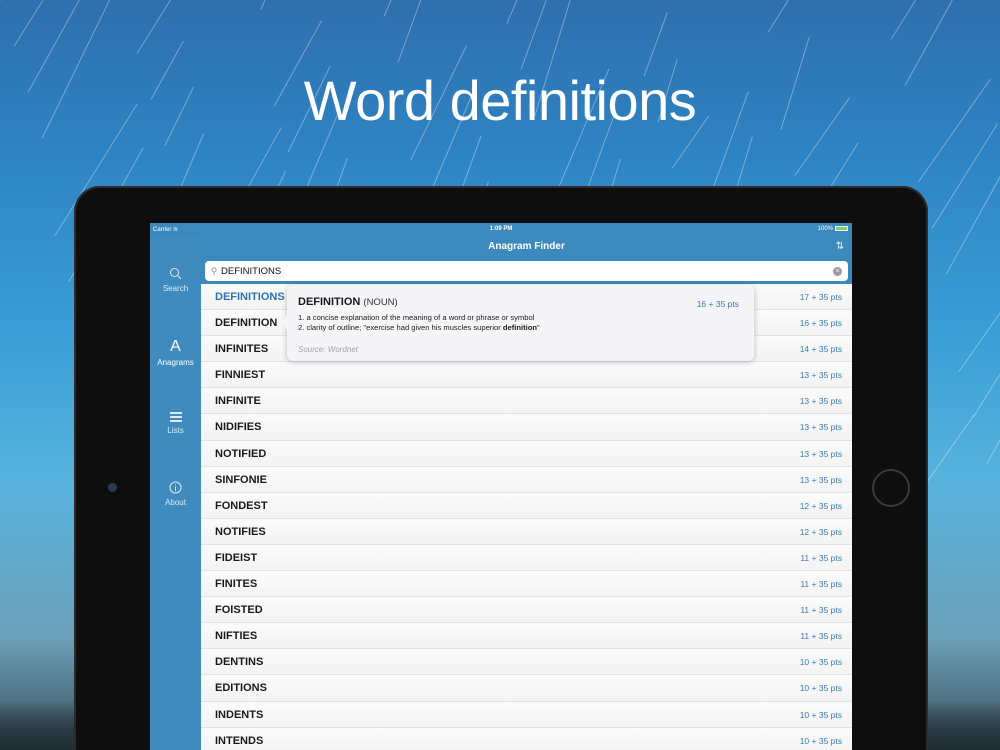 Image resolution: width=1000 pixels, height=750 pixels. Describe the element at coordinates (526, 714) in the screenshot. I see `result-row: INDENTS 10 + 35 pts` at that location.